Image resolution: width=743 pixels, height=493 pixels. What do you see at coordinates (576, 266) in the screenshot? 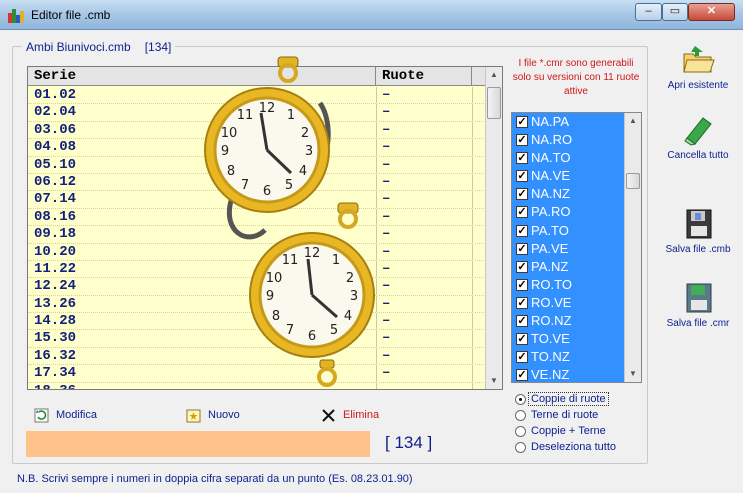
I see `wheel-pair-item: ✓ PA.NZ` at bounding box center [576, 266].